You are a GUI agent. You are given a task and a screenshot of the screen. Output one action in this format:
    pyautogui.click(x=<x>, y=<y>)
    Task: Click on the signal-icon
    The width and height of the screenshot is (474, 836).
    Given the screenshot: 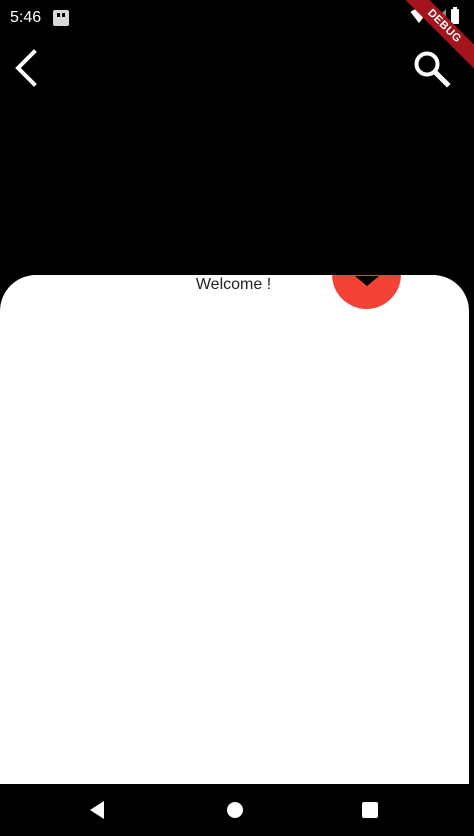 What is the action you would take?
    pyautogui.click(x=439, y=16)
    